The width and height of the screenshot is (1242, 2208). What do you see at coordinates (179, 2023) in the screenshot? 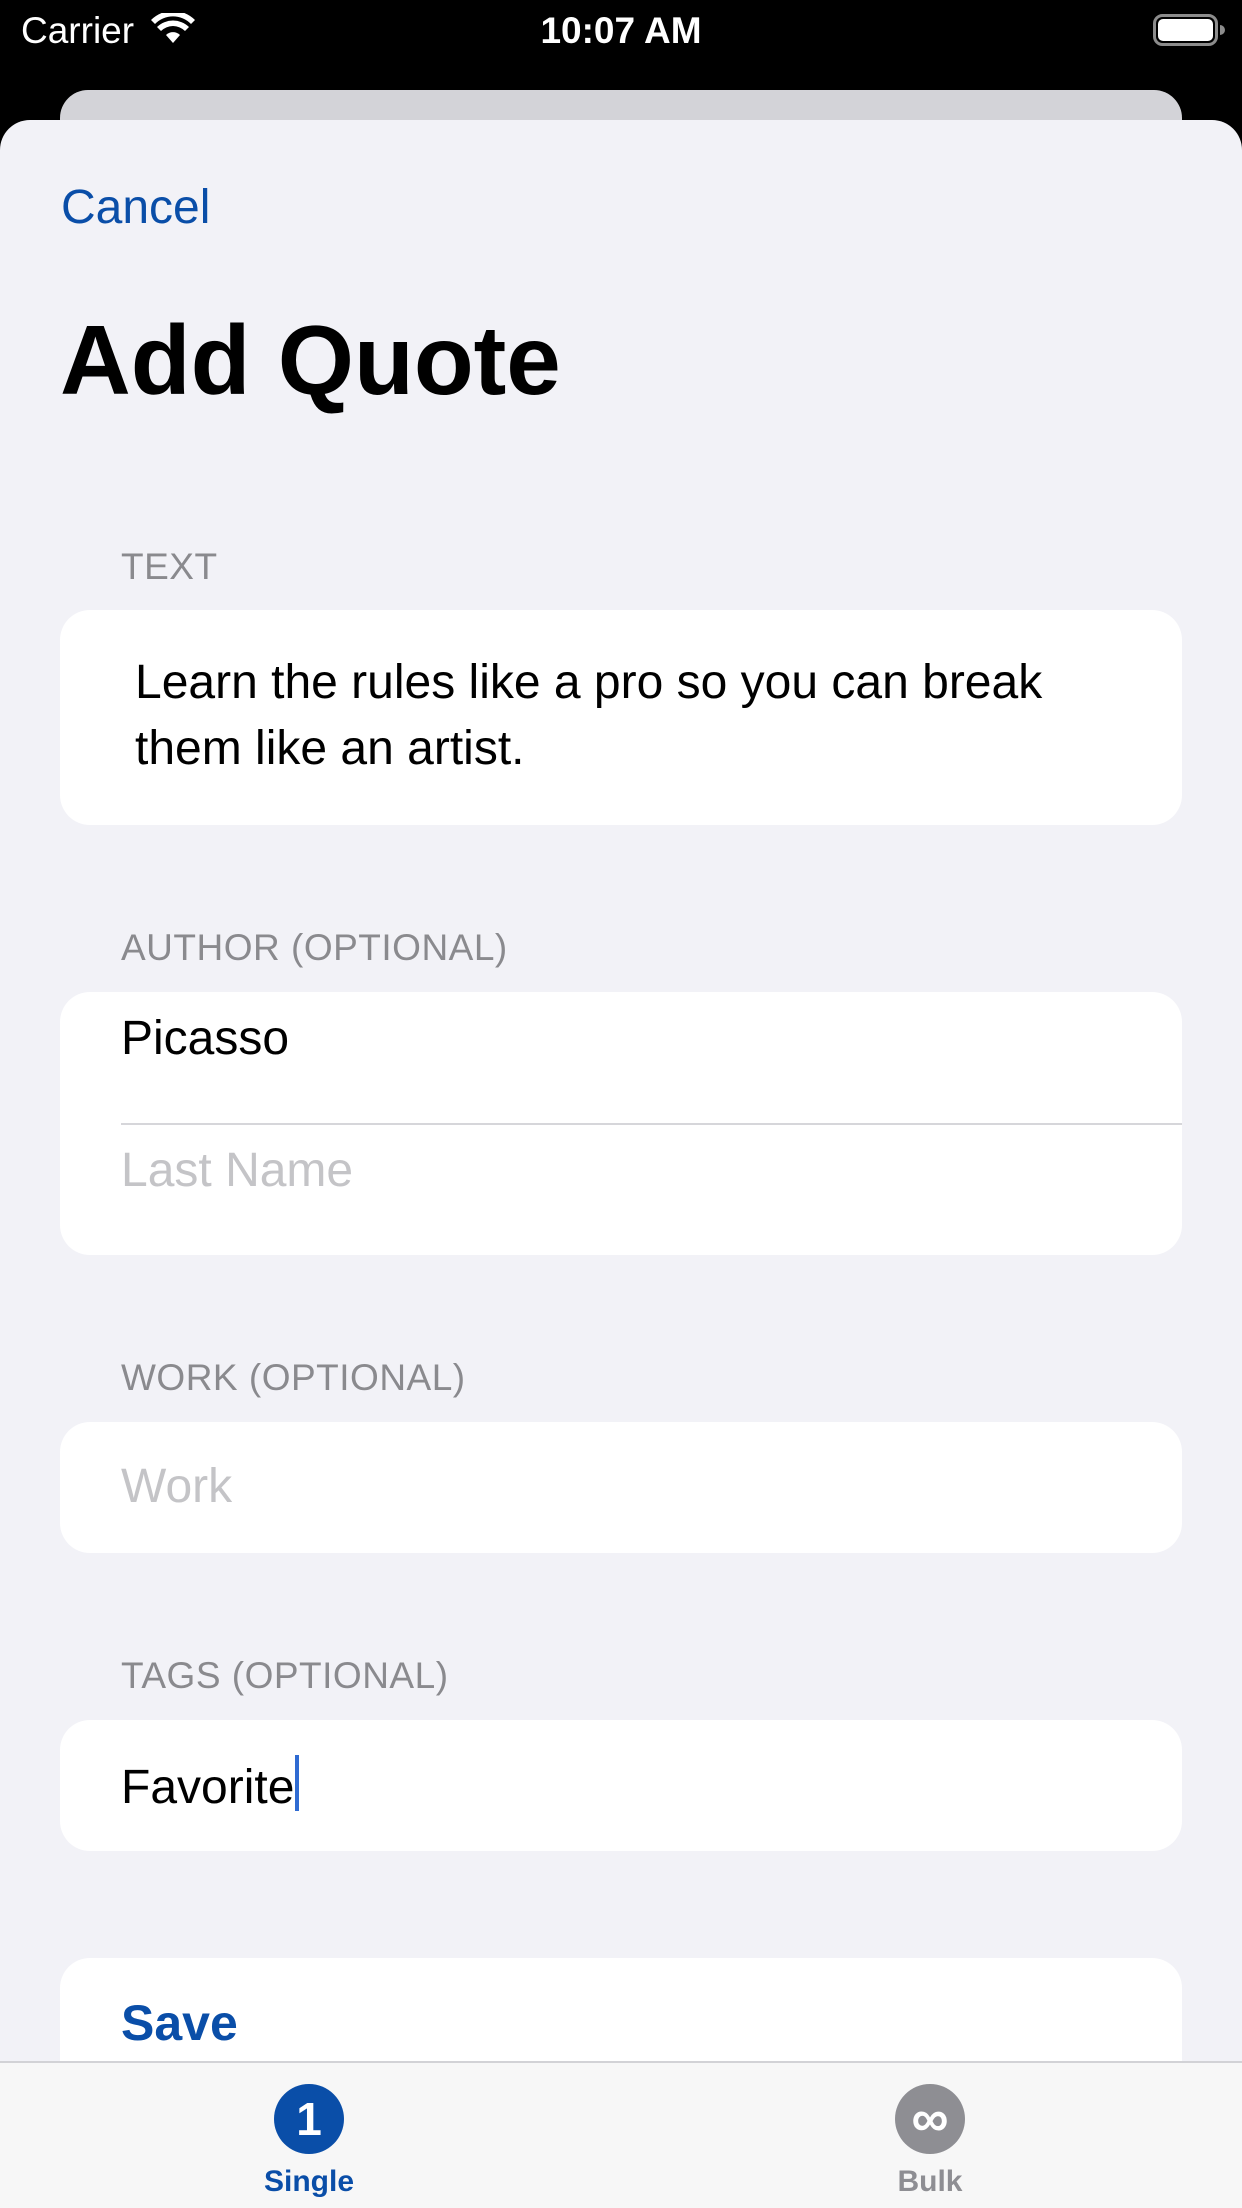
I see `save-button: Save` at bounding box center [179, 2023].